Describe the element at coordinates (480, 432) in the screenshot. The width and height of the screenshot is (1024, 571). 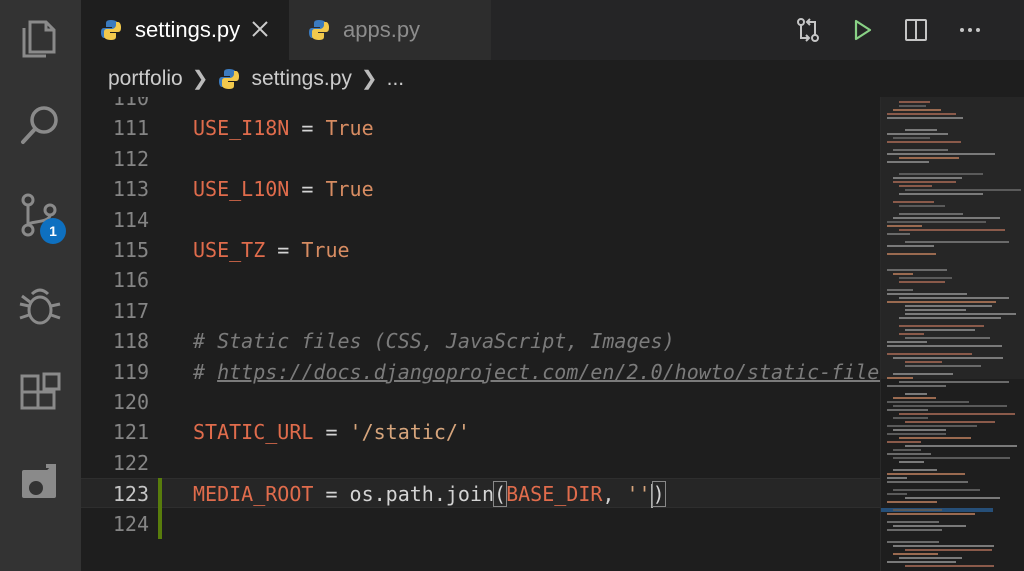
I see `code-line: 121 STATIC_URL = '/static/'` at that location.